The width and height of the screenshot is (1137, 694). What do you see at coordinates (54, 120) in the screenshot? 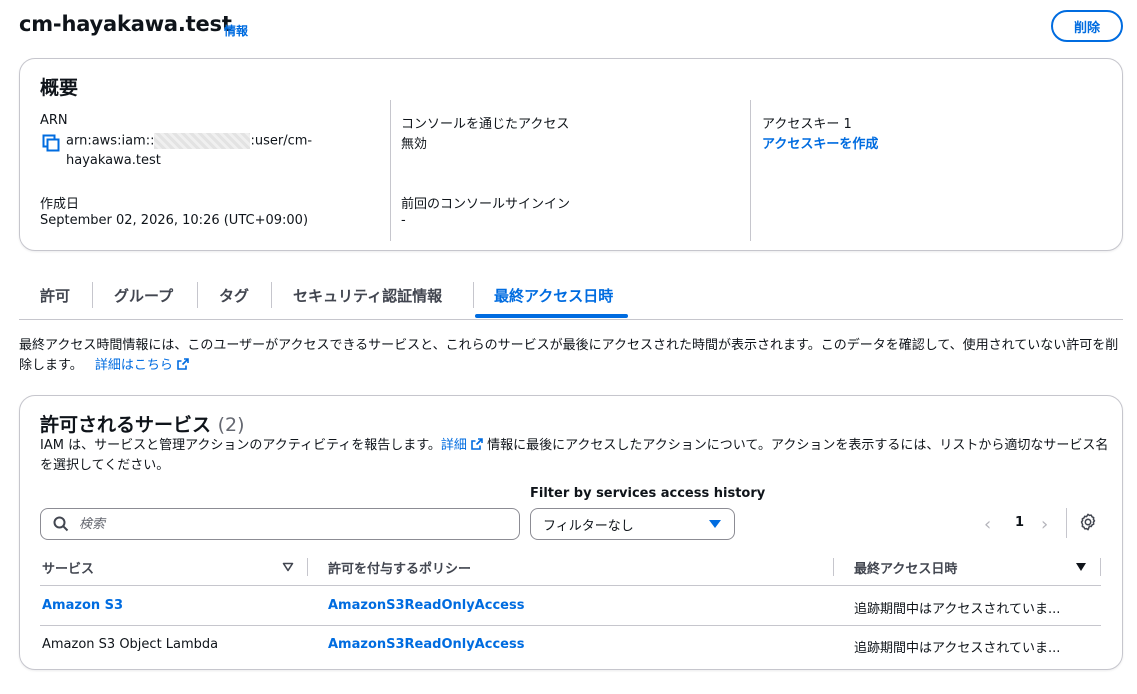
I see `arn-label: ARN` at bounding box center [54, 120].